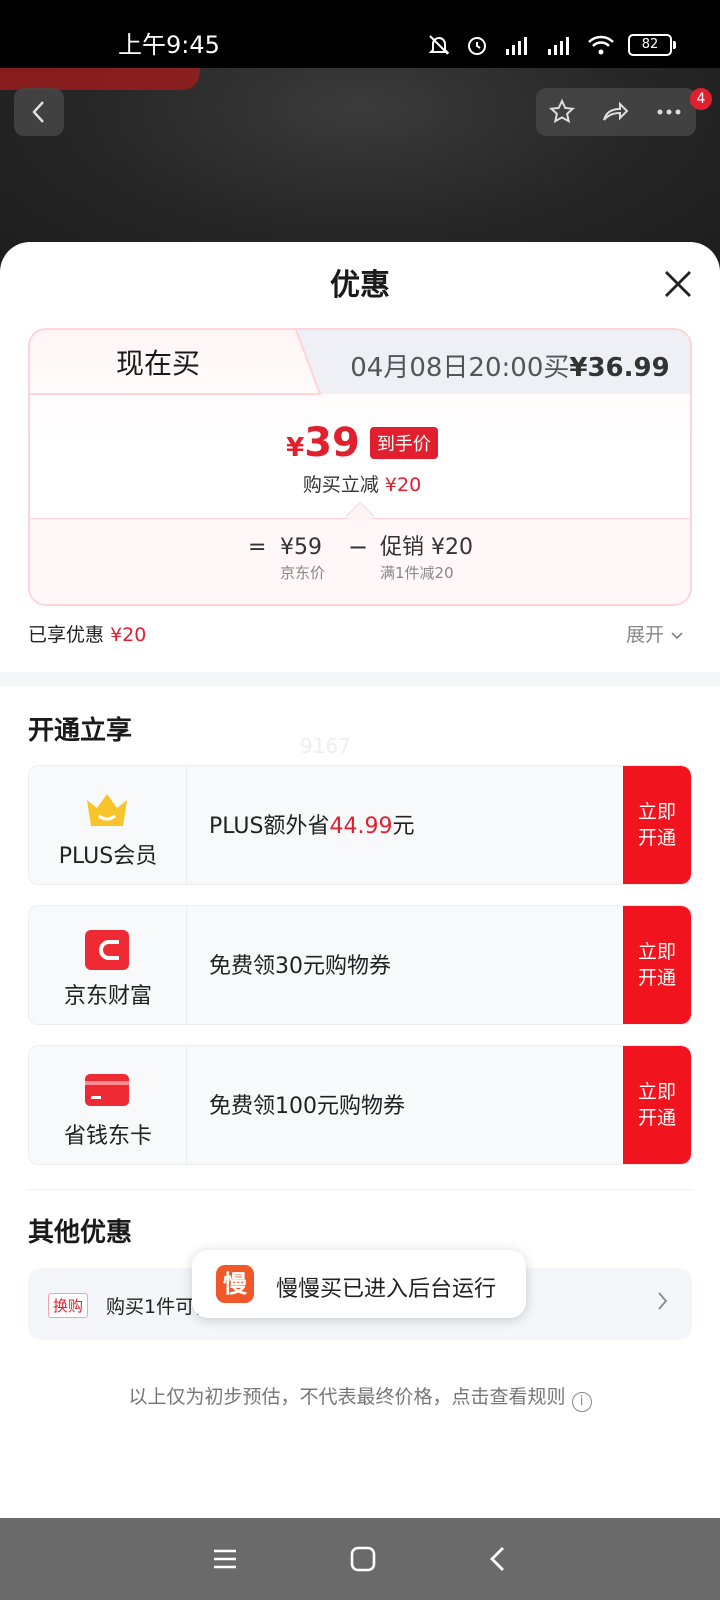 The width and height of the screenshot is (720, 1600). Describe the element at coordinates (340, 485) in the screenshot. I see `reduce-label: 购买立减` at that location.